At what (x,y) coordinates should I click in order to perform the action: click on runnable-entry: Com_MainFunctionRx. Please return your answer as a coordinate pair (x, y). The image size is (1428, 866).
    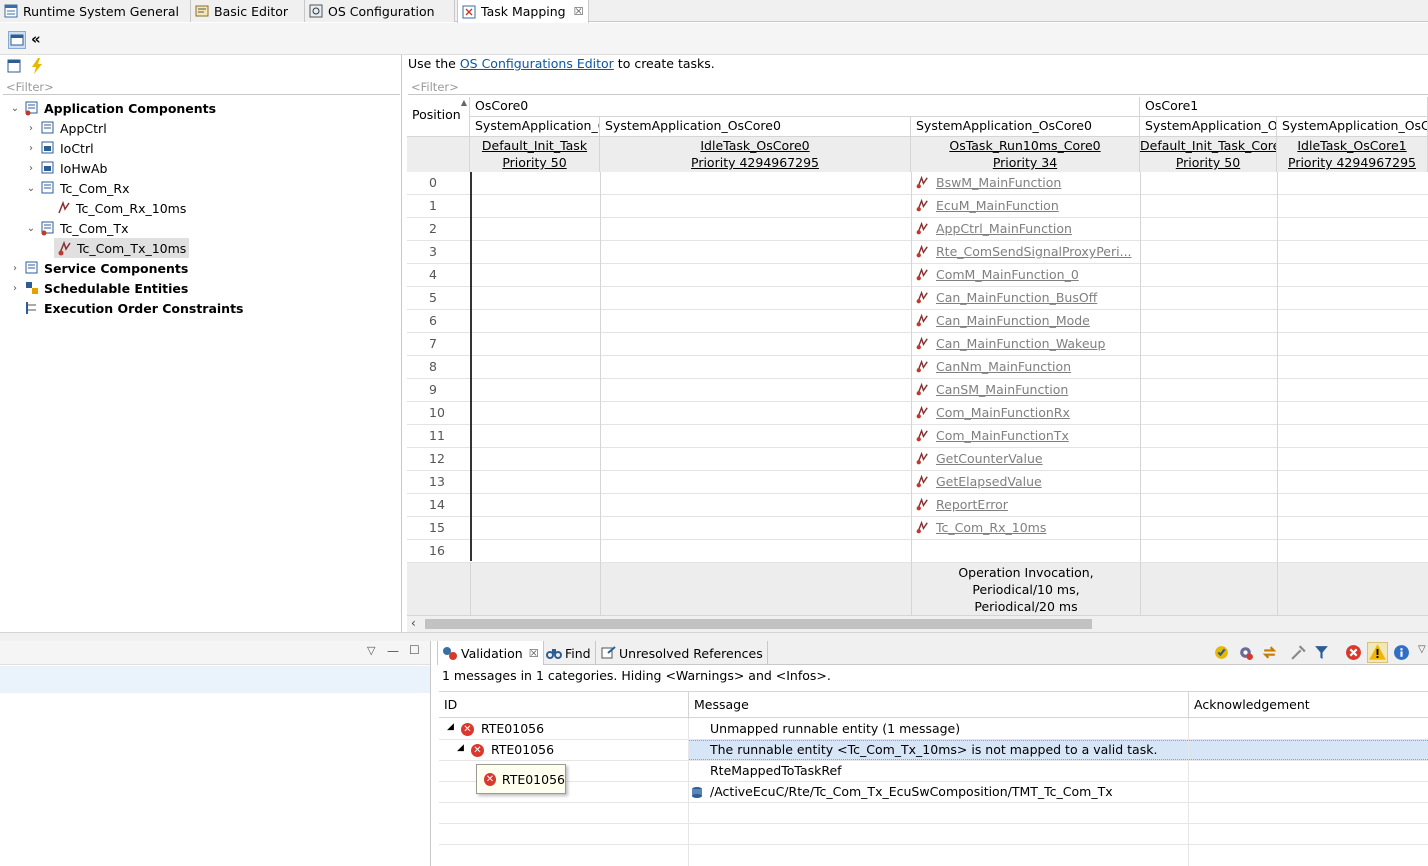
    Looking at the image, I should click on (1026, 412).